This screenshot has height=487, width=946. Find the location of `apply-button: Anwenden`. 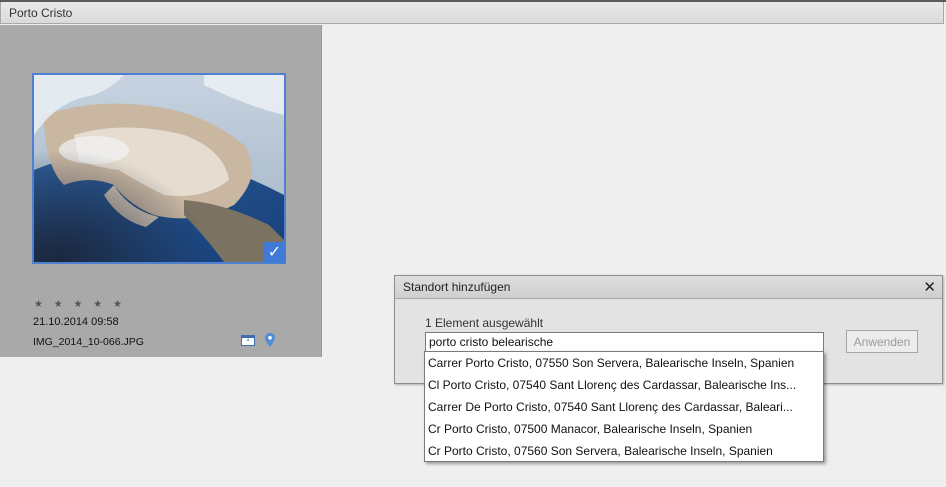

apply-button: Anwenden is located at coordinates (882, 341).